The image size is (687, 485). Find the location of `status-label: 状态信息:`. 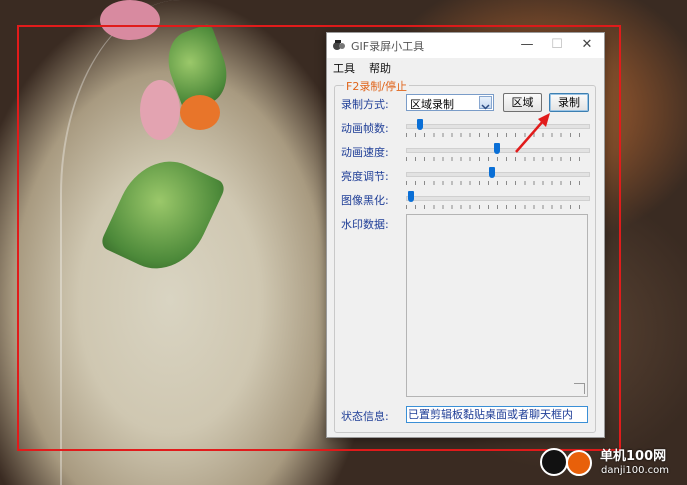

status-label: 状态信息: is located at coordinates (365, 416).